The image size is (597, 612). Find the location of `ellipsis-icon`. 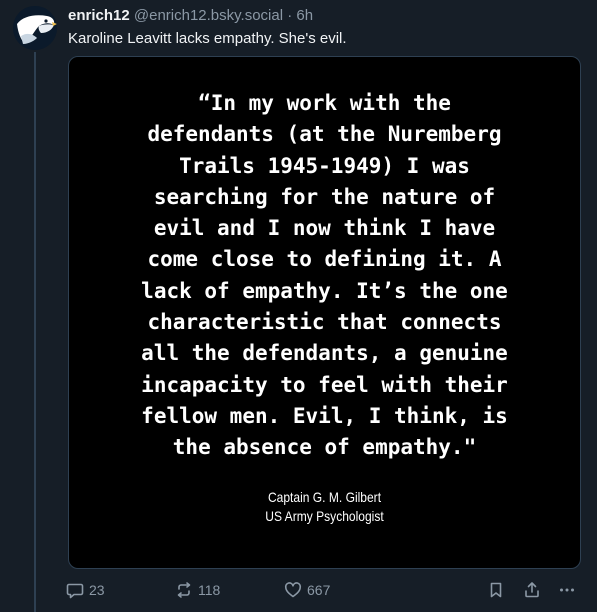

ellipsis-icon is located at coordinates (567, 590).